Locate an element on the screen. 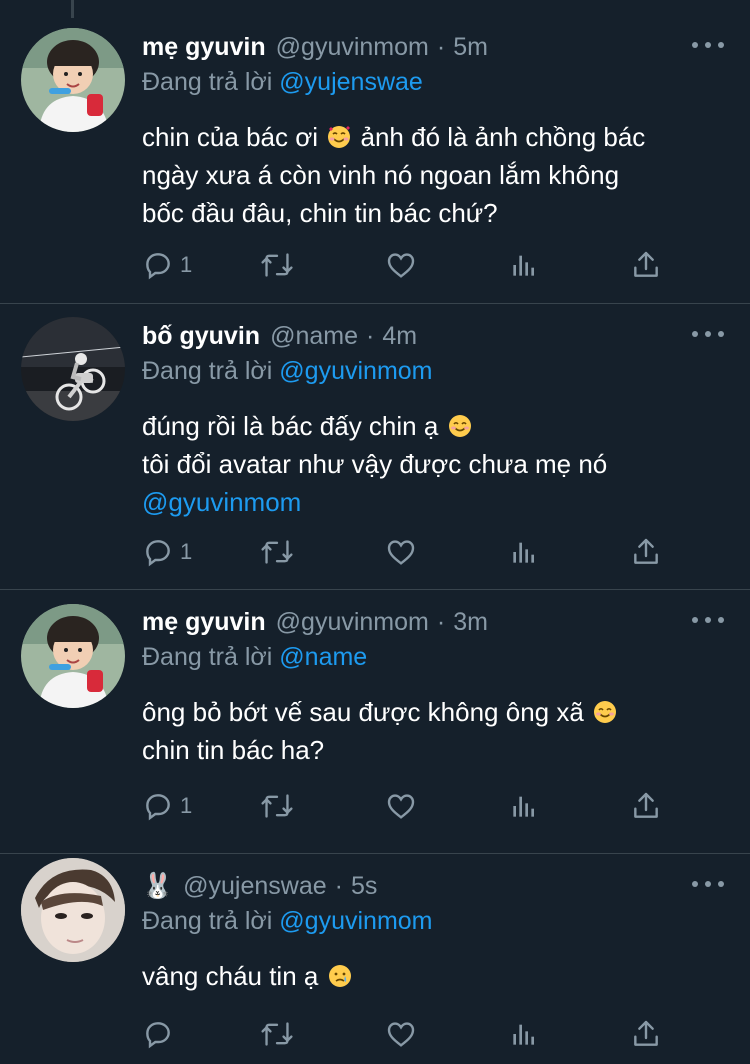 The image size is (750, 1064). tweet-actions is located at coordinates (402, 1034).